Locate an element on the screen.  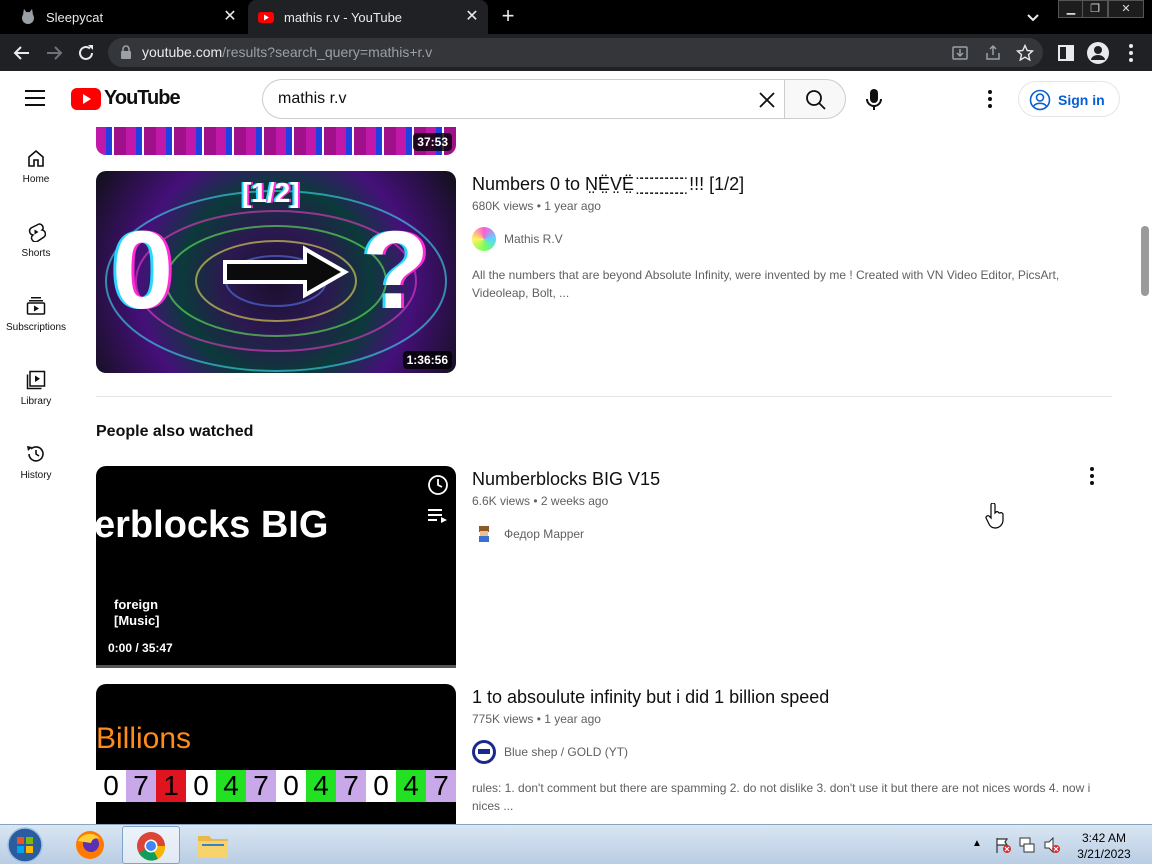
video-thumbnail: [1/2] 0 ? 1:36:56 is located at coordinates (276, 272).